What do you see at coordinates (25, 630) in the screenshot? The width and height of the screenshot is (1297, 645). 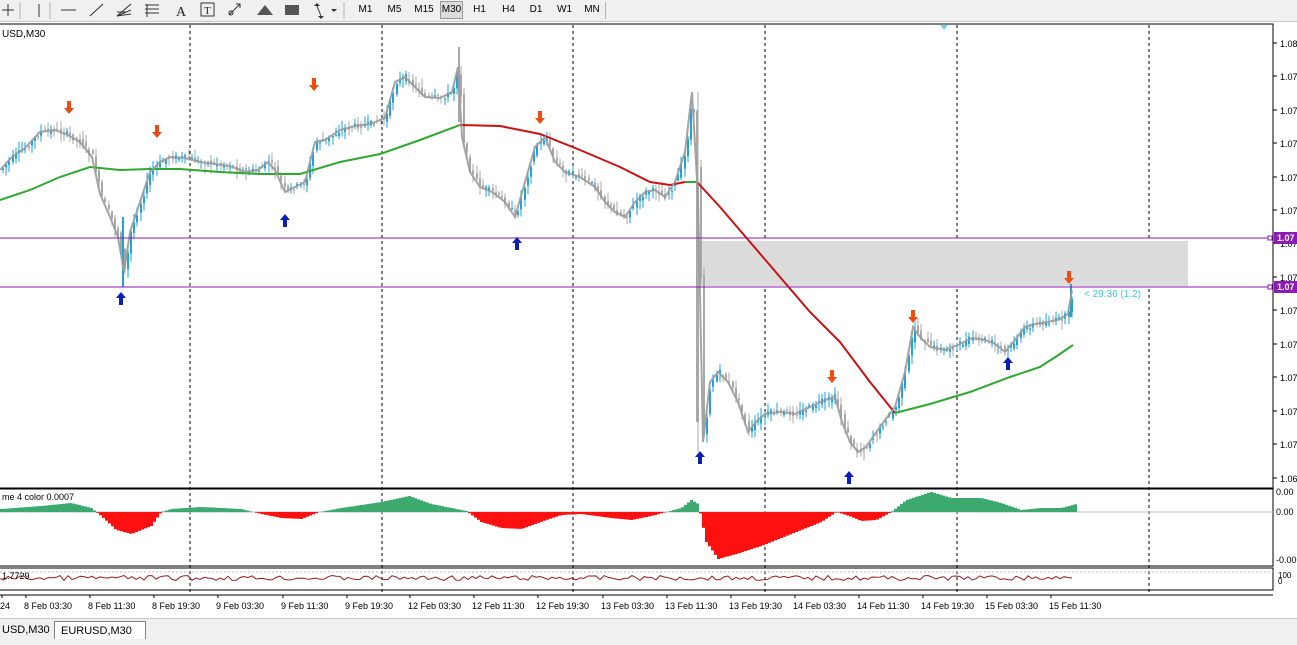 I see `chart-tab: USD,M30` at bounding box center [25, 630].